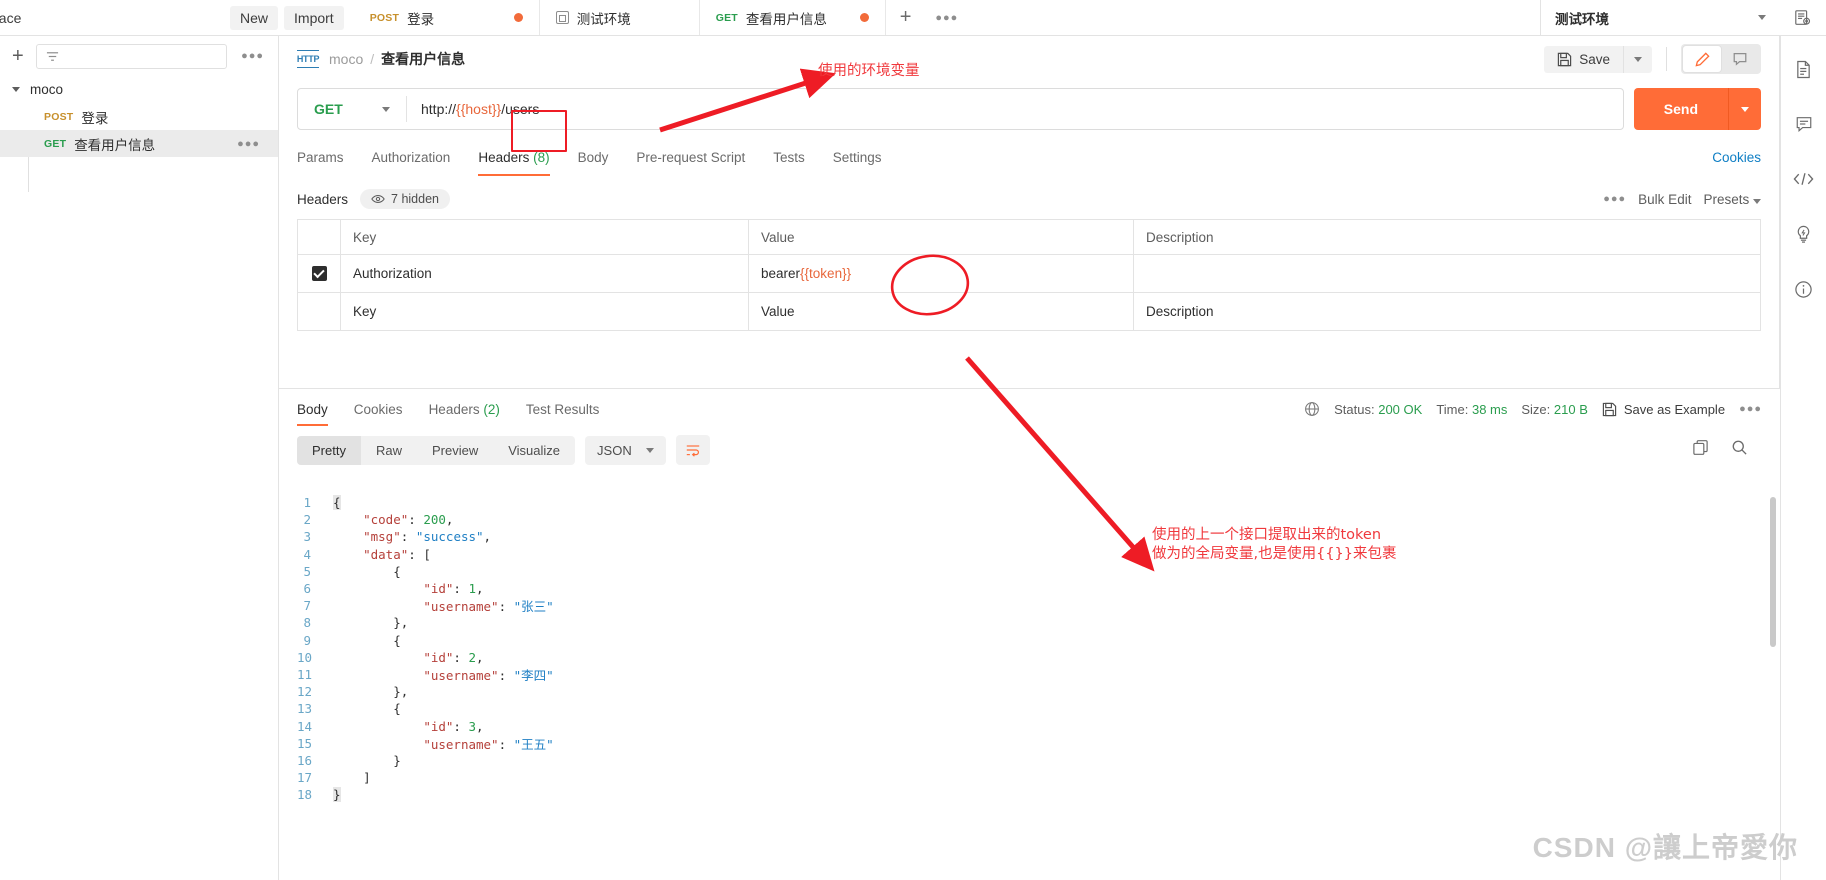  Describe the element at coordinates (1750, 409) in the screenshot. I see `response-more-button: ●●●` at that location.